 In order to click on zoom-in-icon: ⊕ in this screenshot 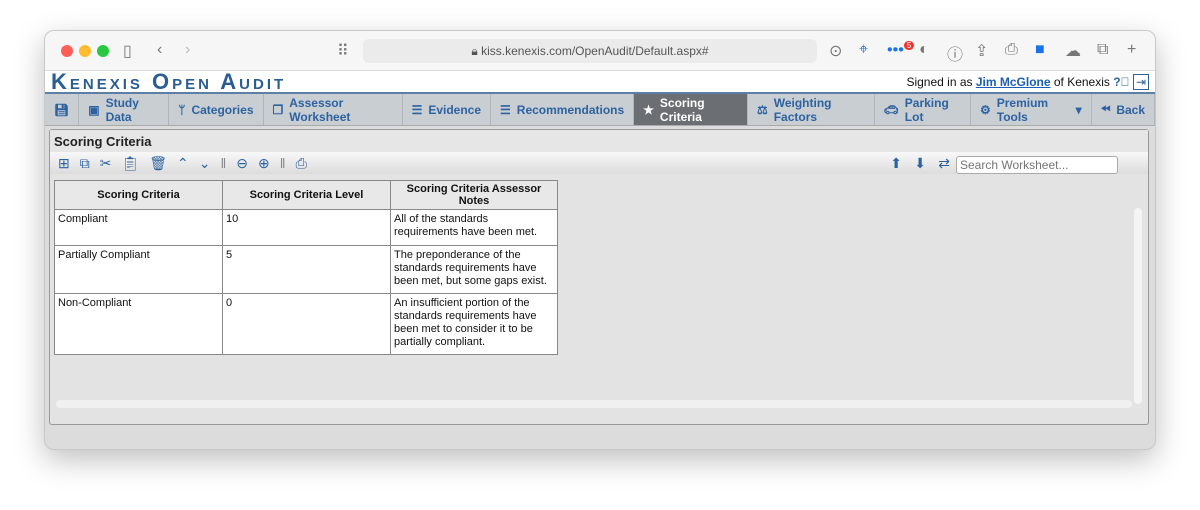, I will do `click(264, 163)`.